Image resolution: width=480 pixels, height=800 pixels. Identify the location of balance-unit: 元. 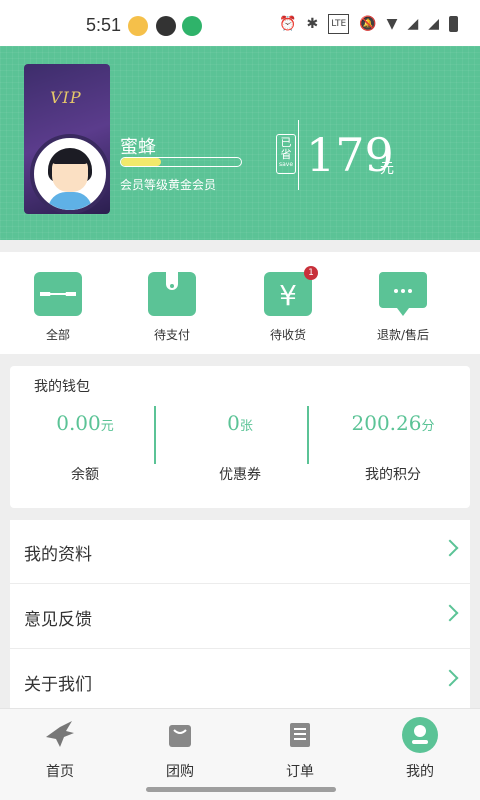
(107, 426).